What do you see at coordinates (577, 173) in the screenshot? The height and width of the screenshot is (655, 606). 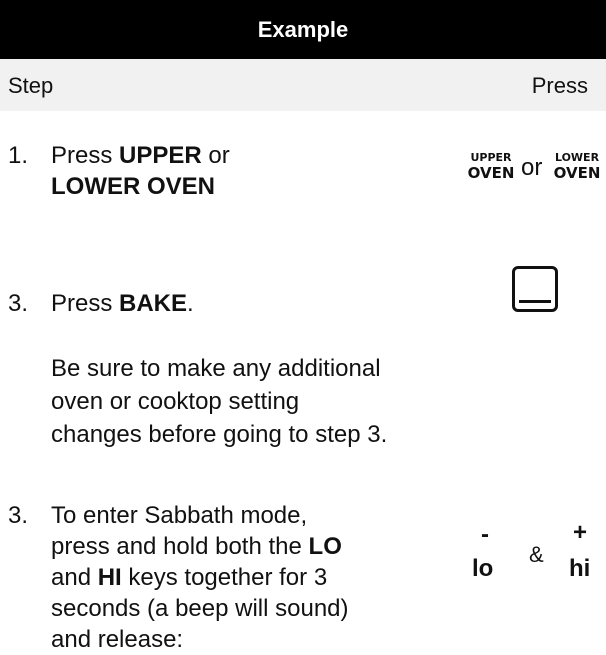 I see `lower-oven-key-bottom: OVEN` at bounding box center [577, 173].